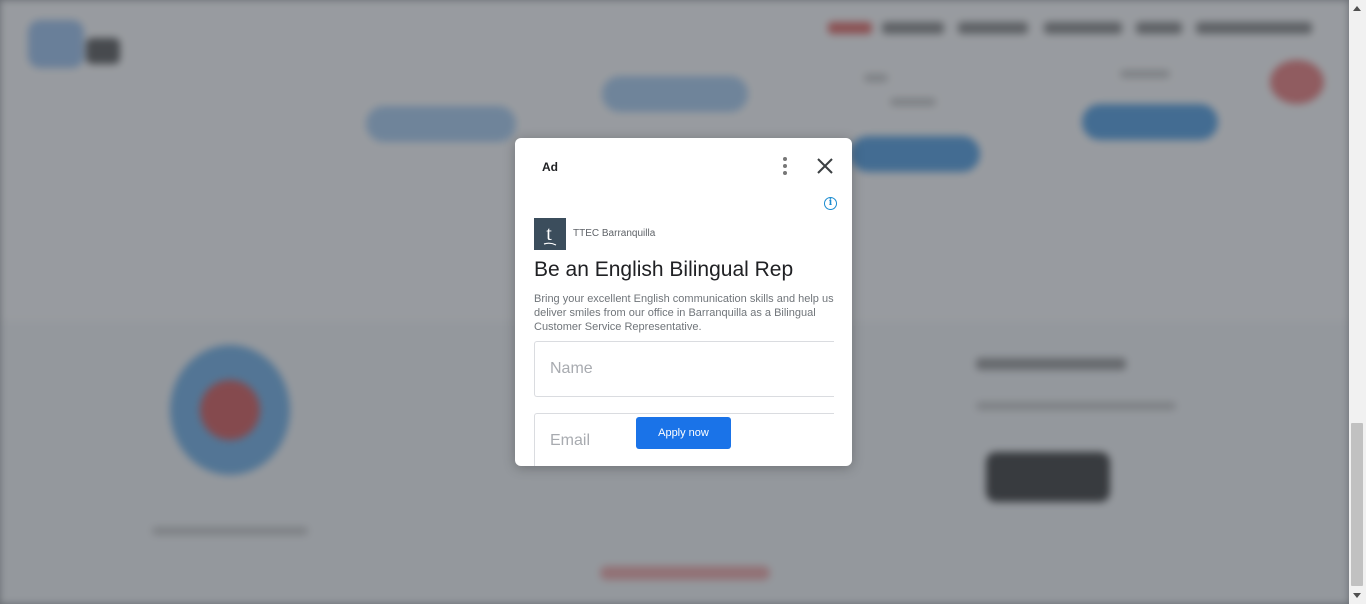 This screenshot has height=604, width=1366. I want to click on scroll-down-icon, so click(1357, 595).